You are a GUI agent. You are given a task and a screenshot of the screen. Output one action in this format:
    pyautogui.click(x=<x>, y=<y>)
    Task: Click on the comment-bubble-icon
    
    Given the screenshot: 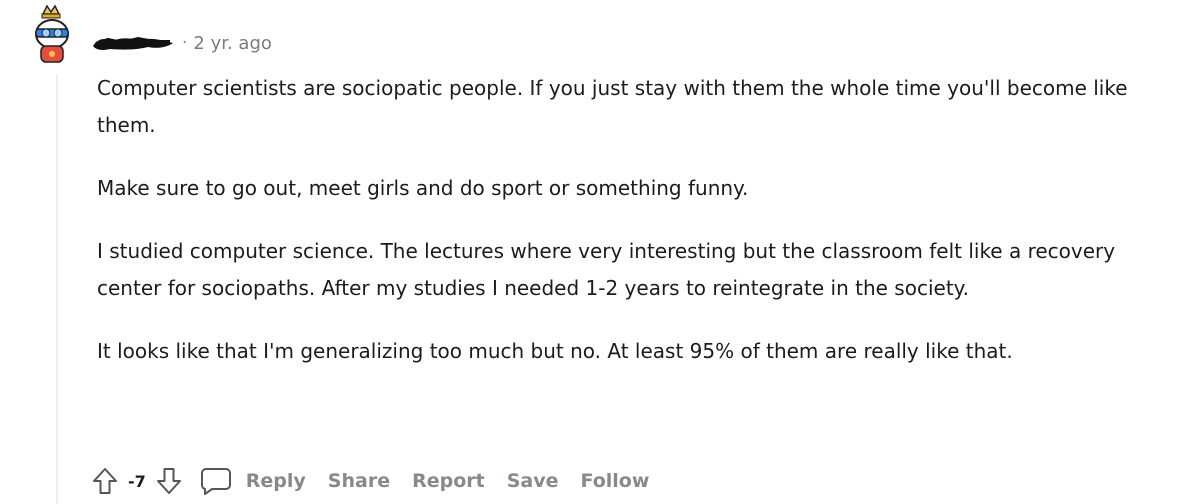 What is the action you would take?
    pyautogui.click(x=216, y=481)
    